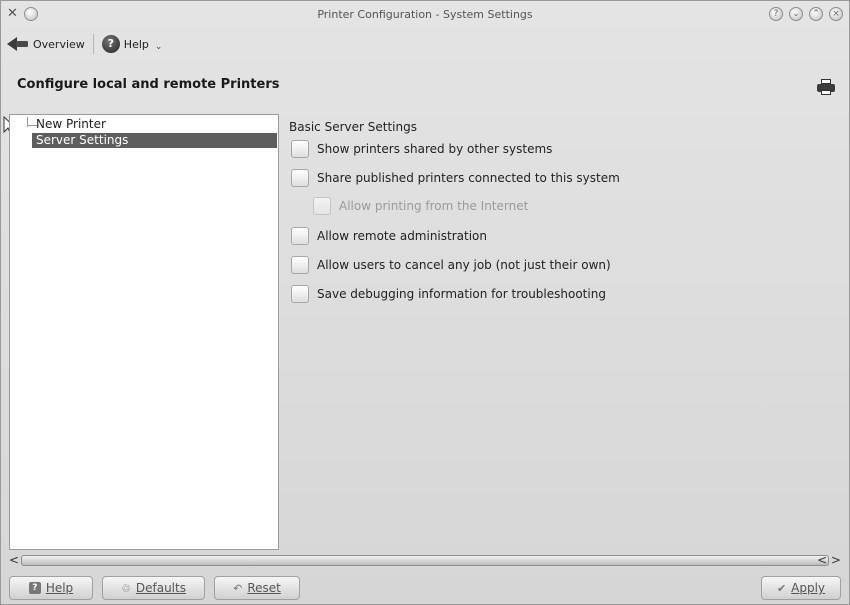  Describe the element at coordinates (158, 47) in the screenshot. I see `chevron-down-icon: ⌄` at that location.